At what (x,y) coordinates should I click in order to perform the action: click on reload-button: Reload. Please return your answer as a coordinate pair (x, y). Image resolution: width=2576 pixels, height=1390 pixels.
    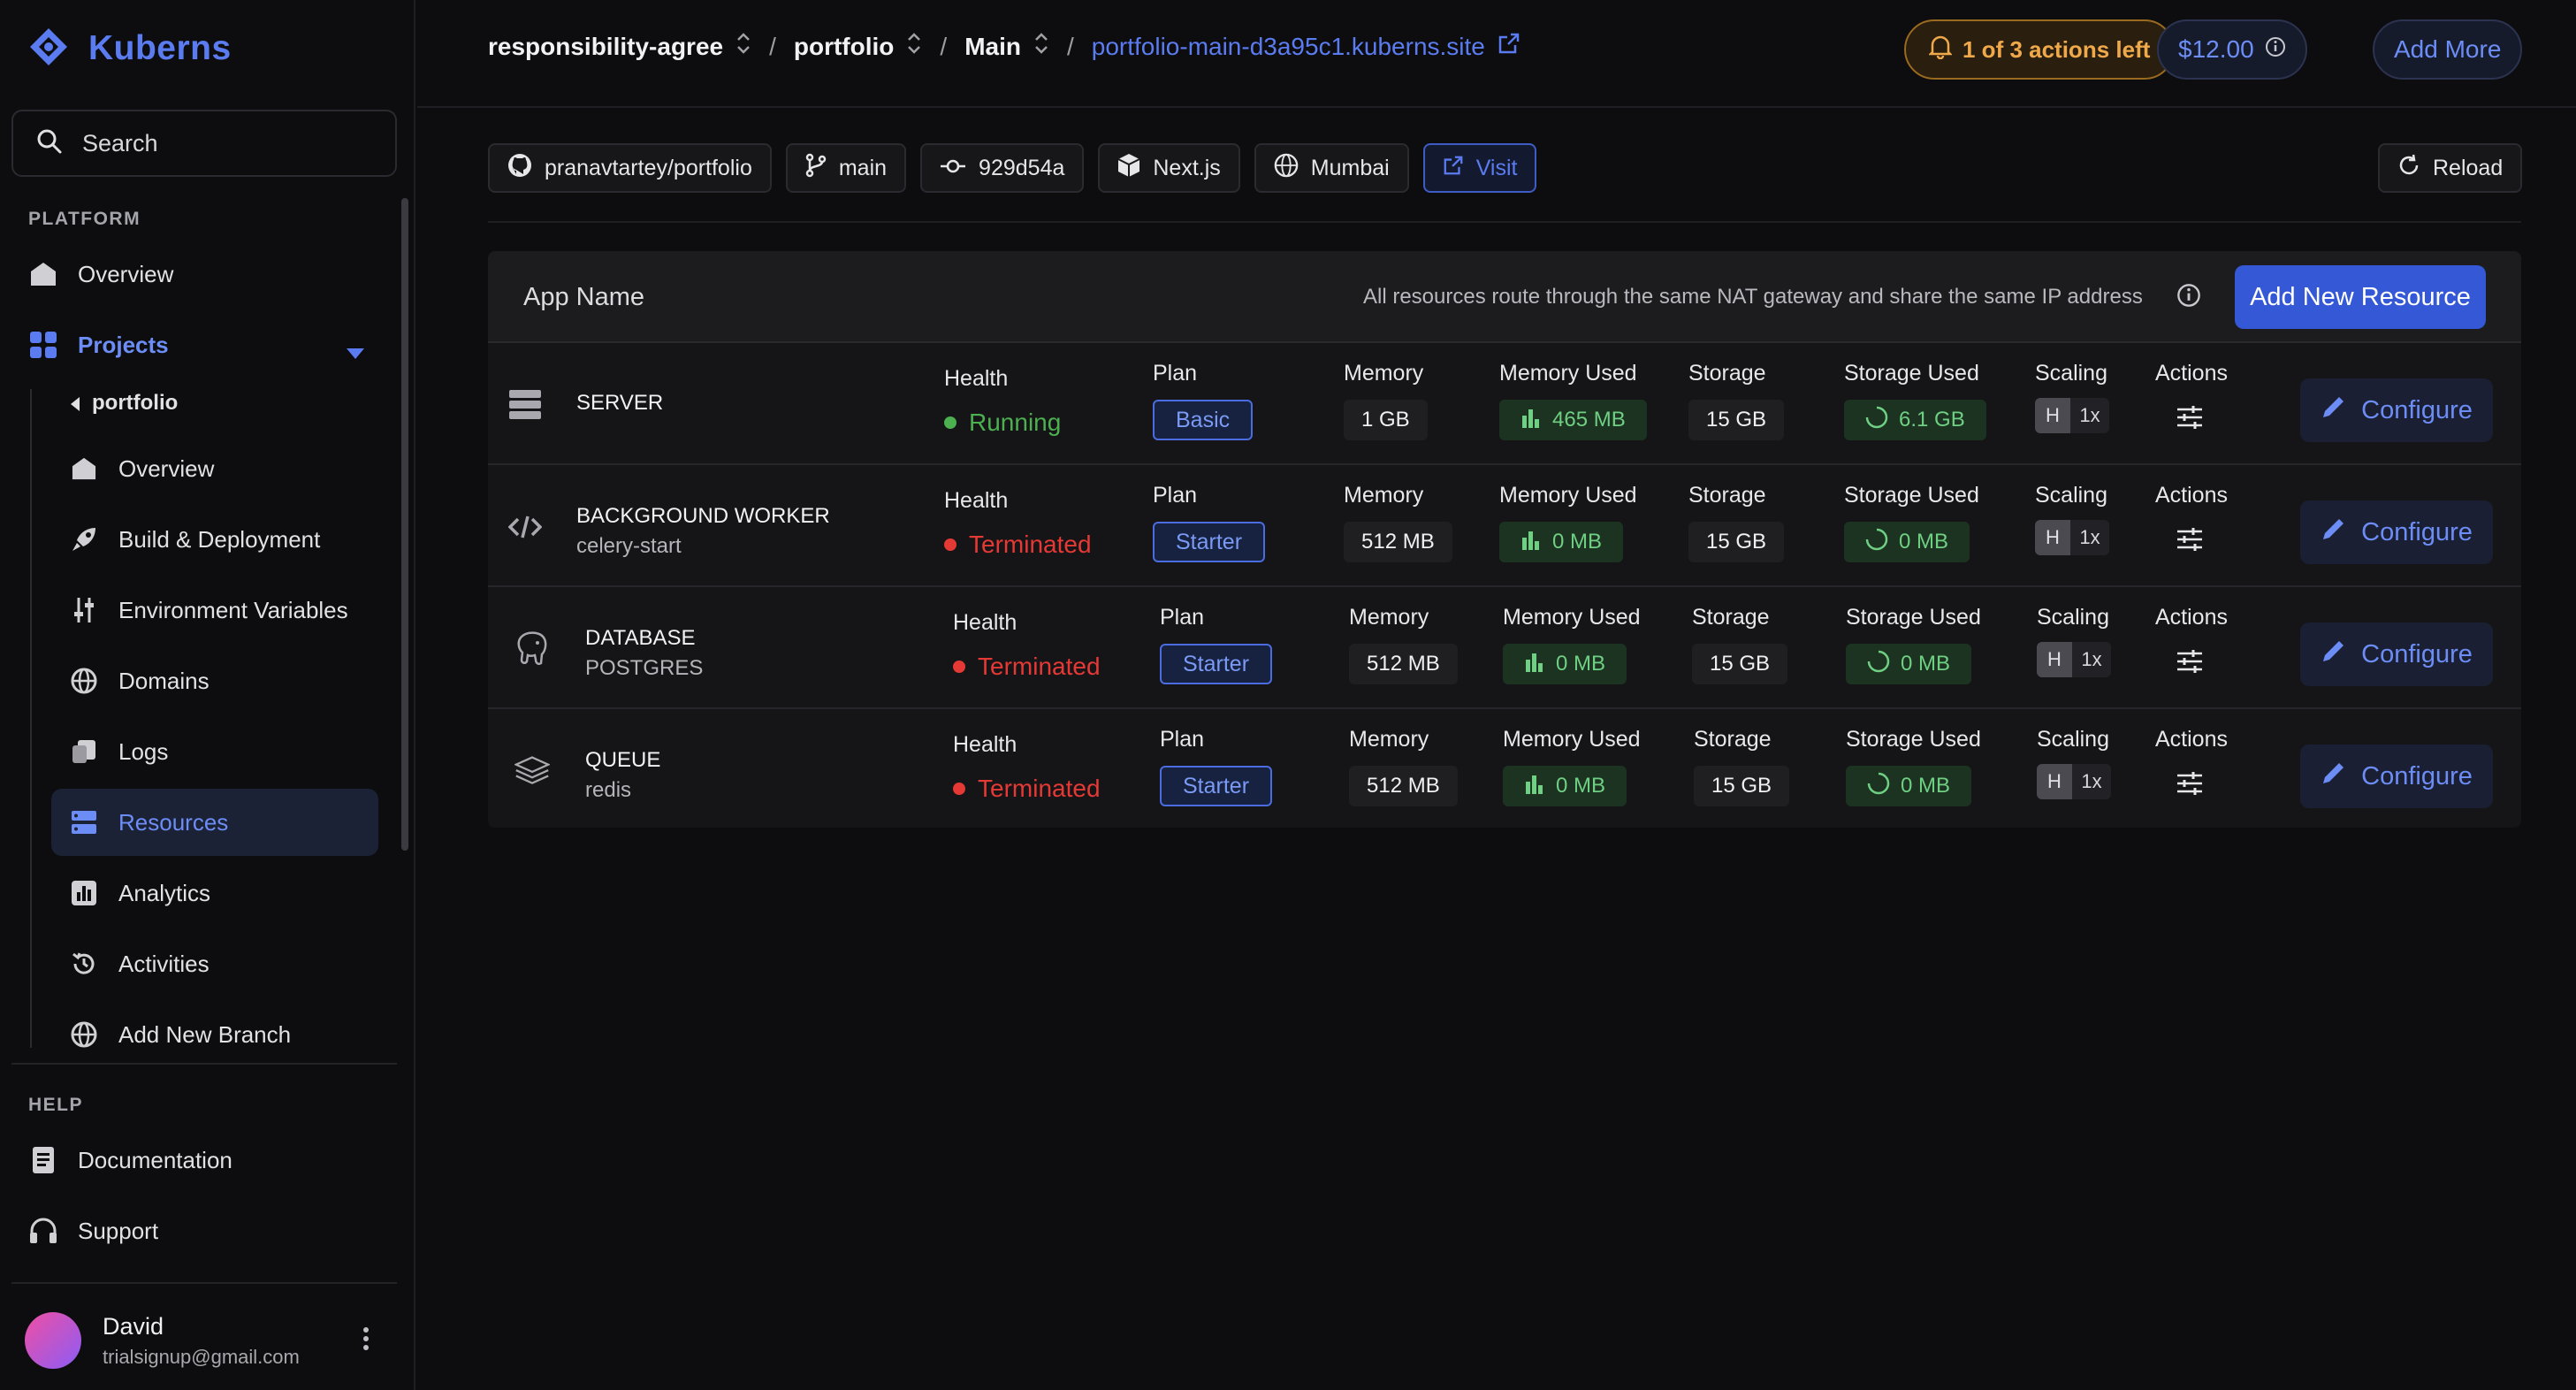
    Looking at the image, I should click on (2450, 168).